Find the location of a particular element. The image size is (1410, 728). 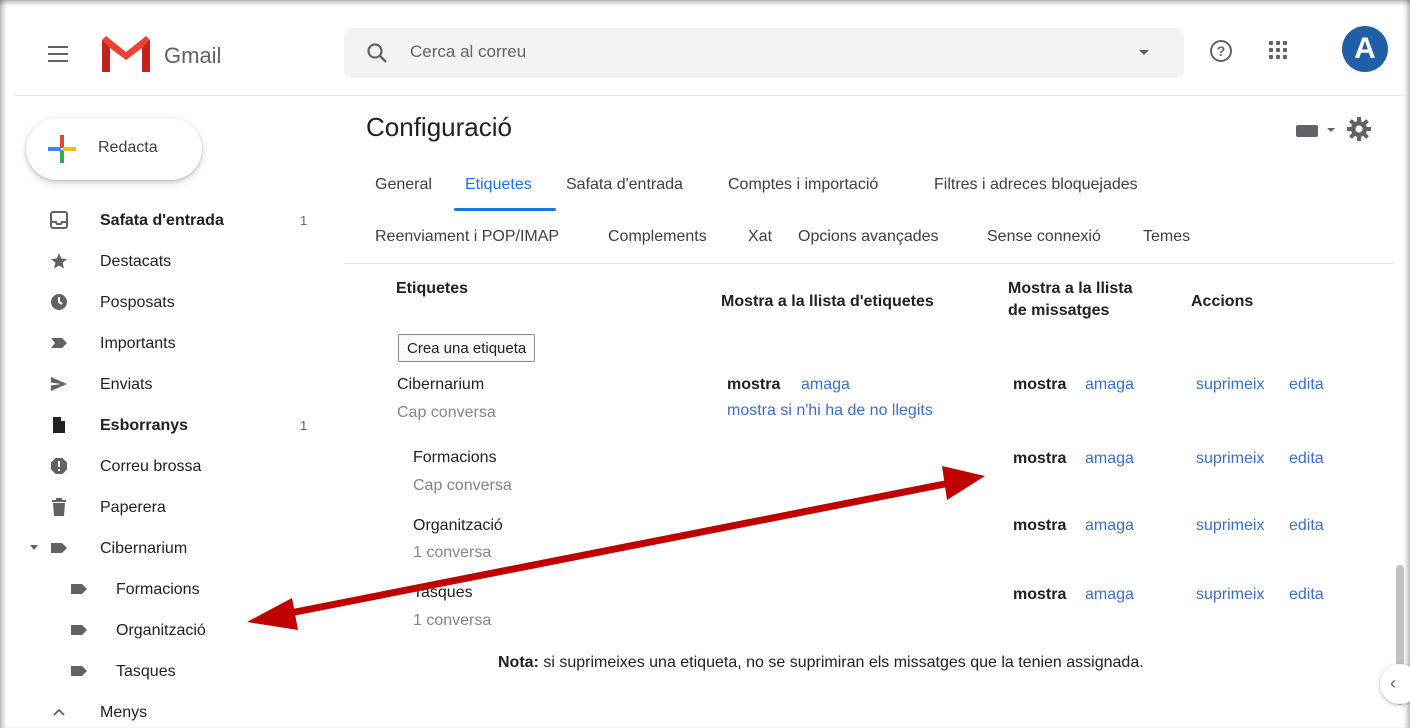

label-name: Formacions is located at coordinates (455, 457).